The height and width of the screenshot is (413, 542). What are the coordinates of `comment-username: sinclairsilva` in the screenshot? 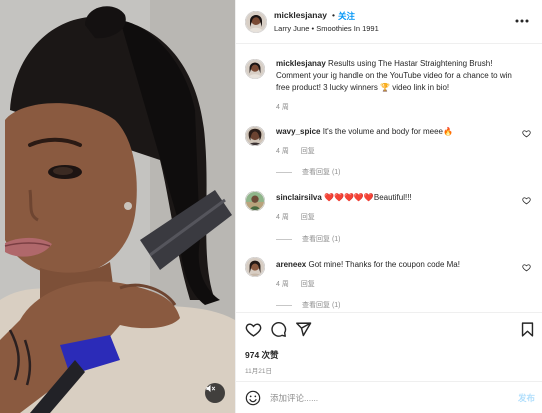 It's located at (299, 197).